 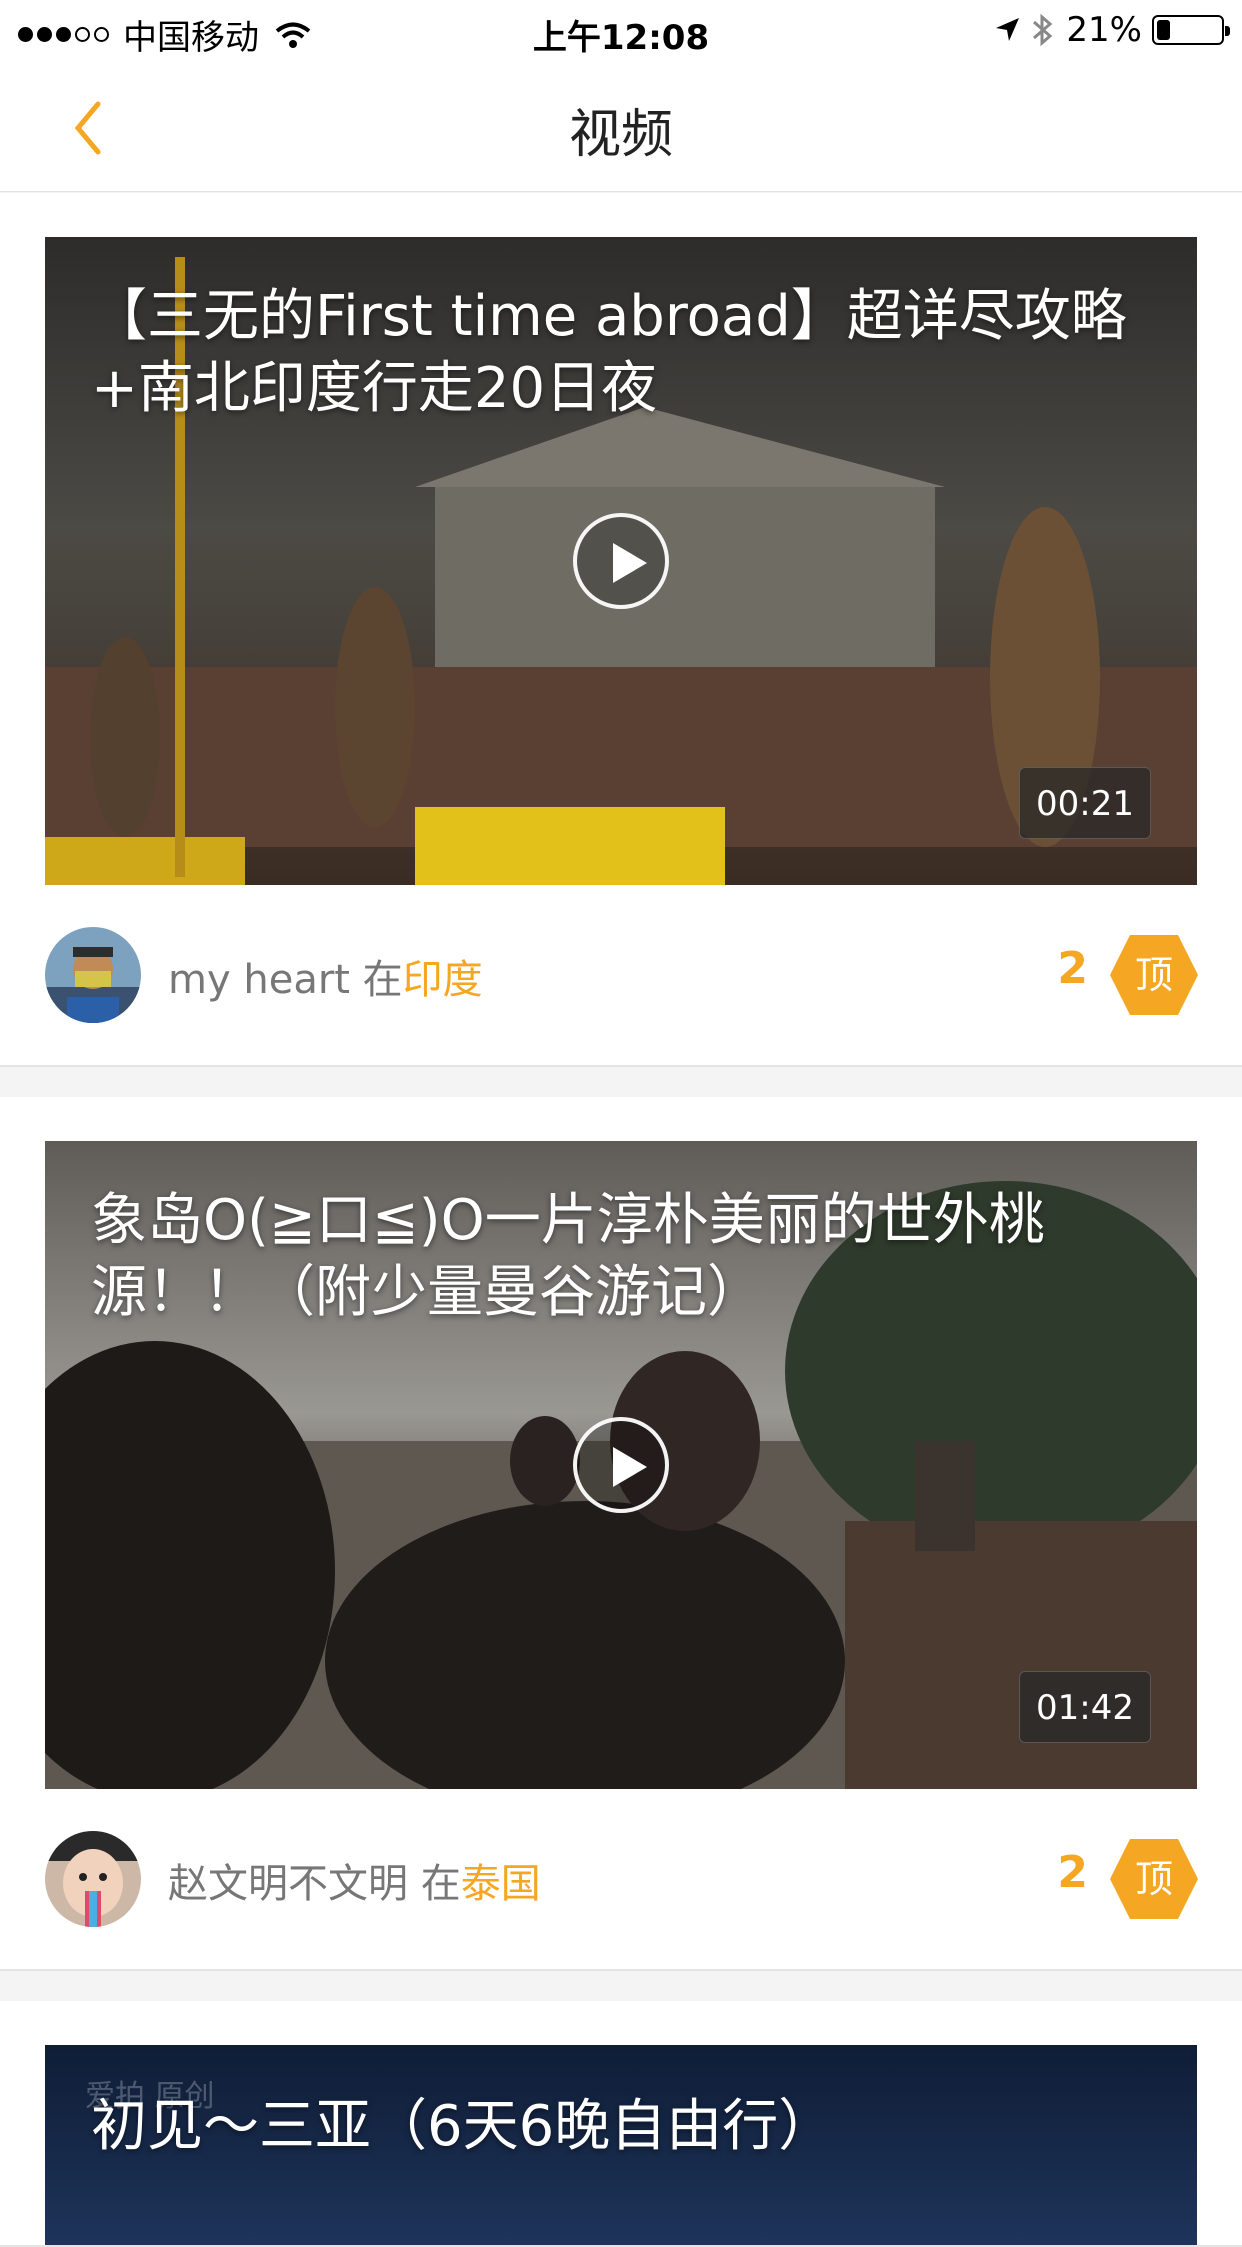 What do you see at coordinates (1085, 803) in the screenshot?
I see `video-duration: 00:21` at bounding box center [1085, 803].